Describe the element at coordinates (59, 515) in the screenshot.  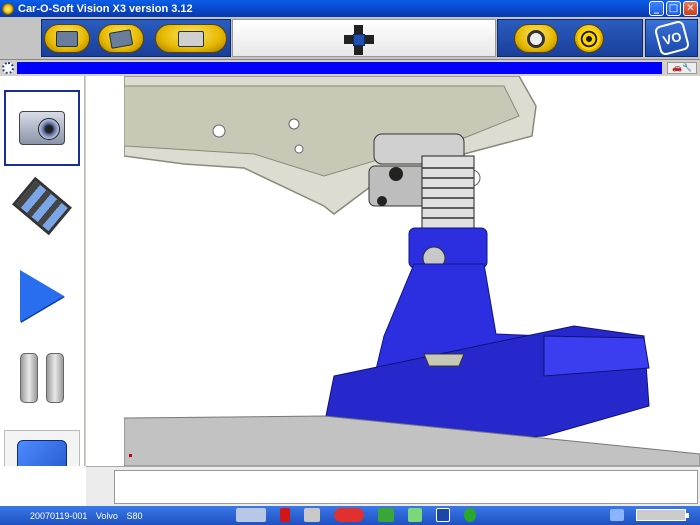
I see `job-id: 20070119-001` at that location.